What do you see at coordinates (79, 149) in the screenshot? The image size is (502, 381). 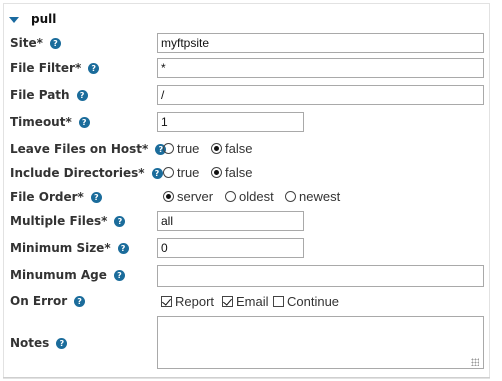 I see `leave-files-label: Leave Files on Host*` at bounding box center [79, 149].